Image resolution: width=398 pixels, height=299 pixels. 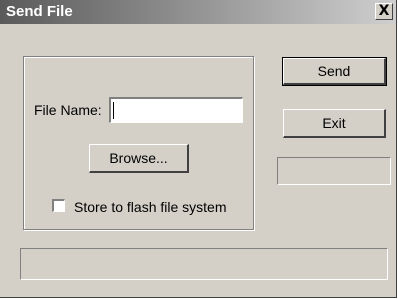 What do you see at coordinates (198, 12) in the screenshot?
I see `title-bar: Send File X` at bounding box center [198, 12].